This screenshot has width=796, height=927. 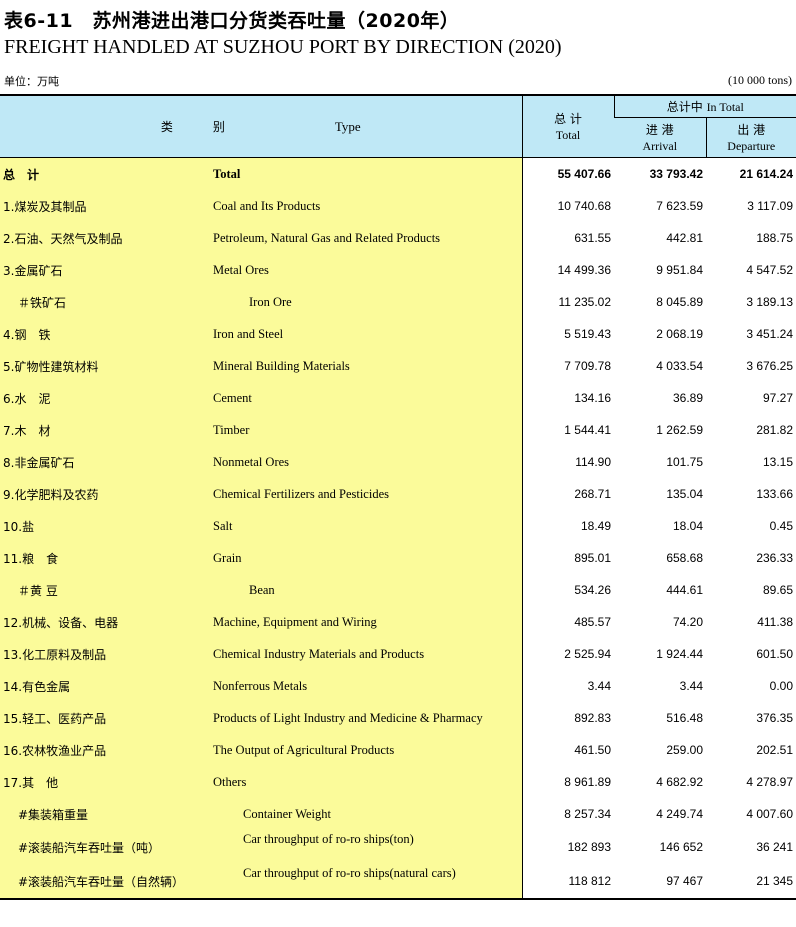 What do you see at coordinates (366, 366) in the screenshot?
I see `row-category-en: Mineral Building Materials` at bounding box center [366, 366].